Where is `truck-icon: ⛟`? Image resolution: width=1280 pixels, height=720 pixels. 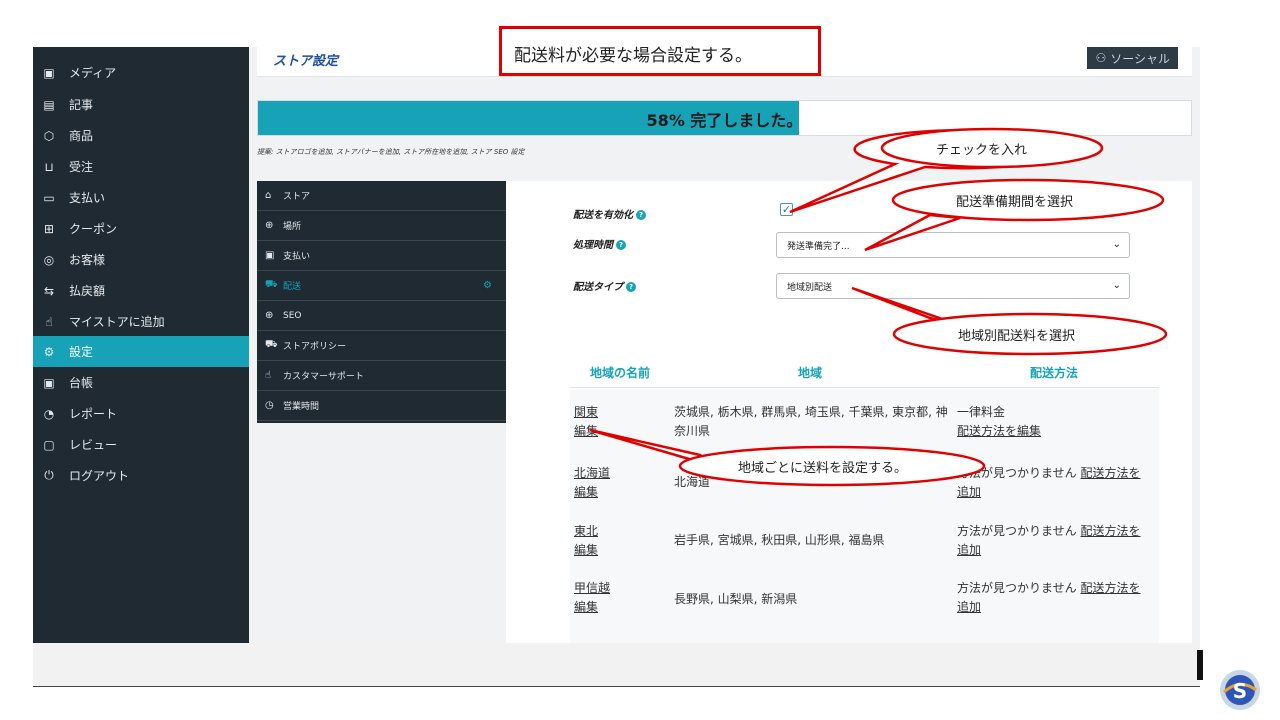 truck-icon: ⛟ is located at coordinates (271, 284).